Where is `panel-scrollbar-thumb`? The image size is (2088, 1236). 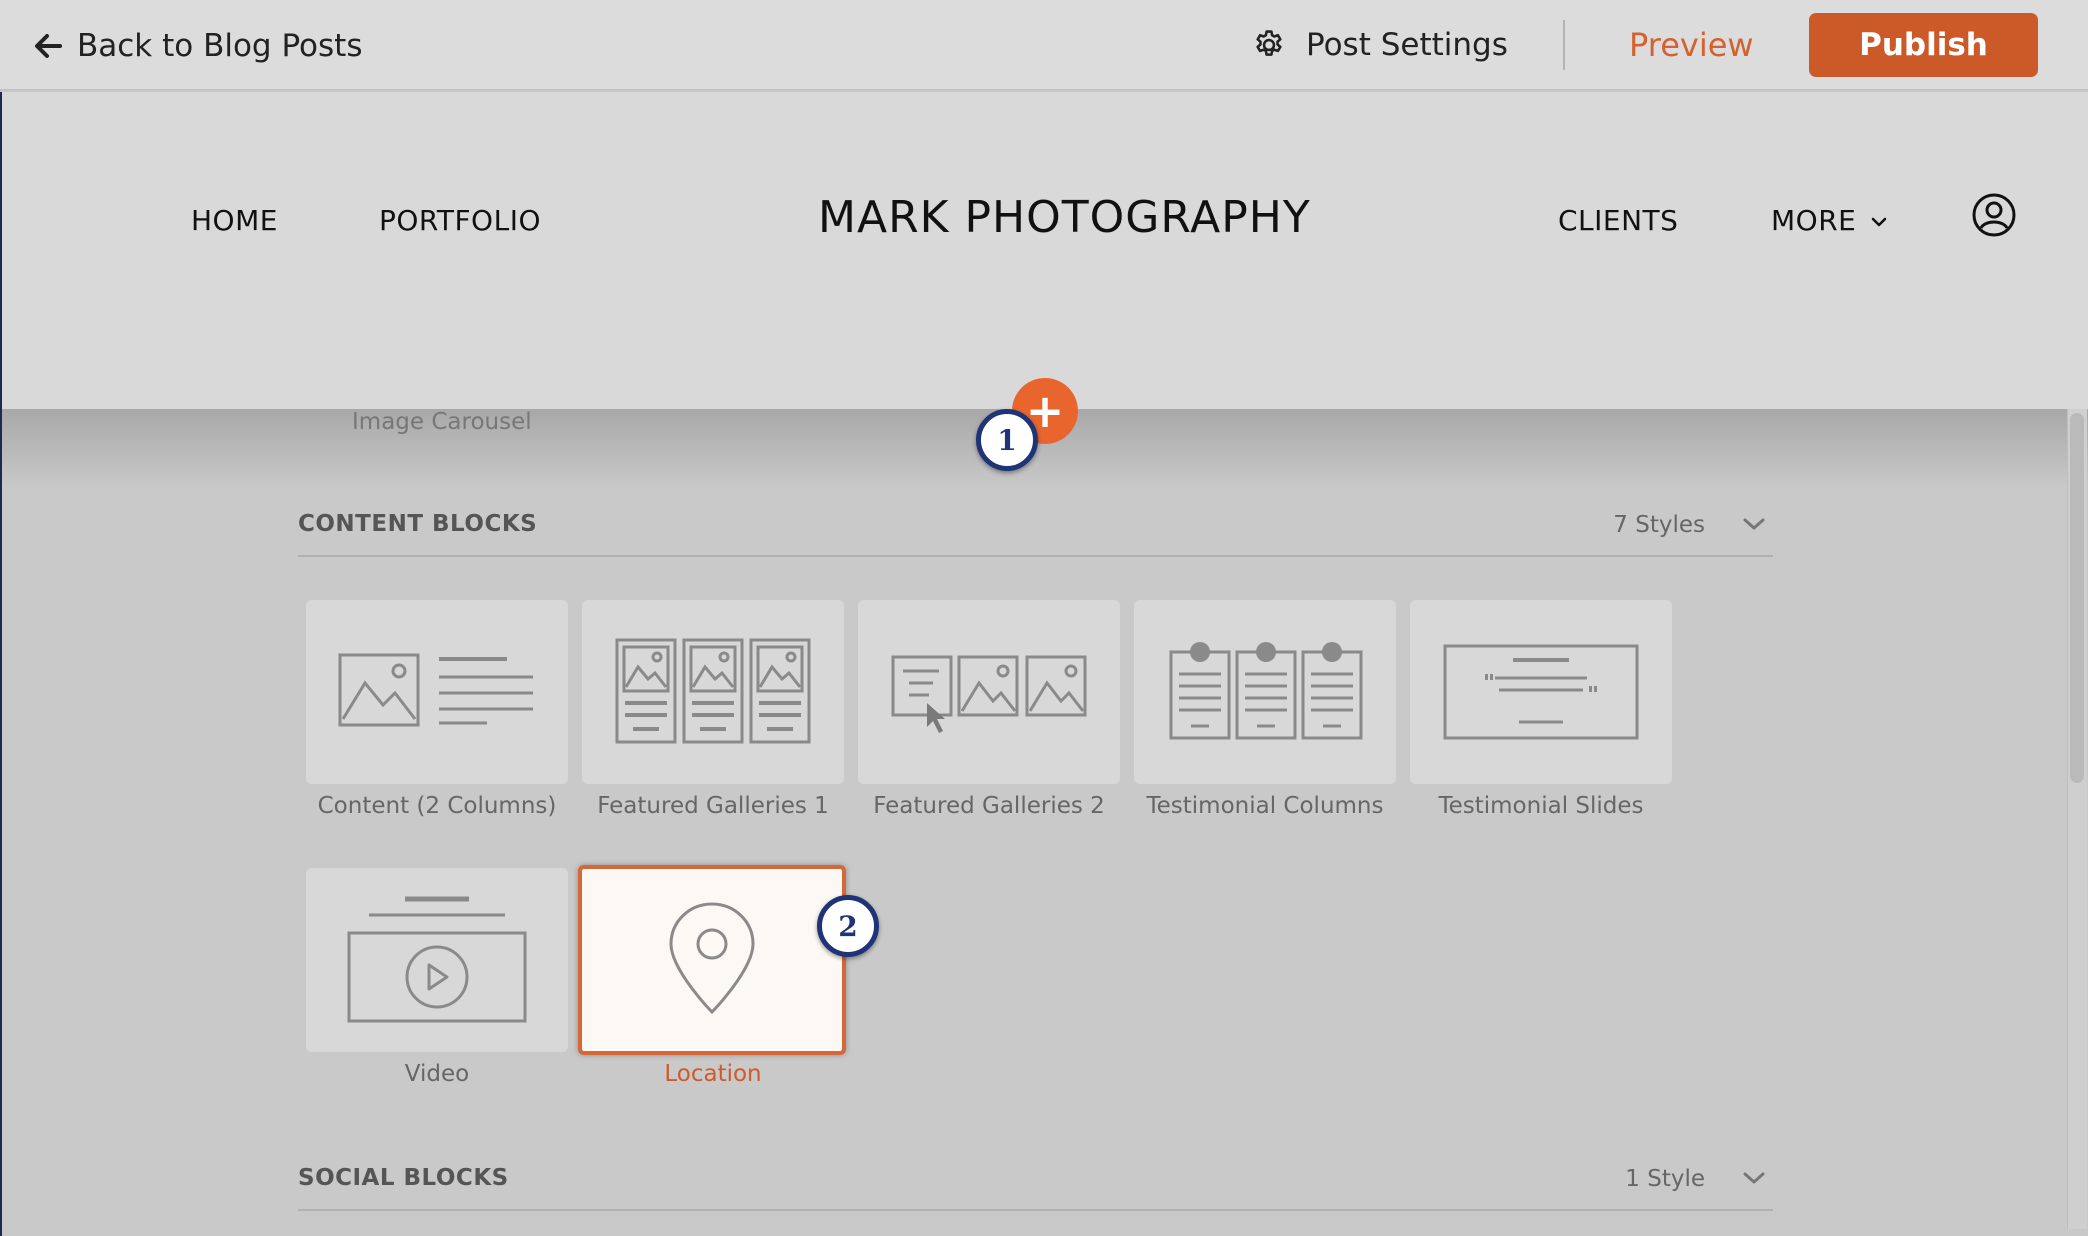
panel-scrollbar-thumb is located at coordinates (2077, 598).